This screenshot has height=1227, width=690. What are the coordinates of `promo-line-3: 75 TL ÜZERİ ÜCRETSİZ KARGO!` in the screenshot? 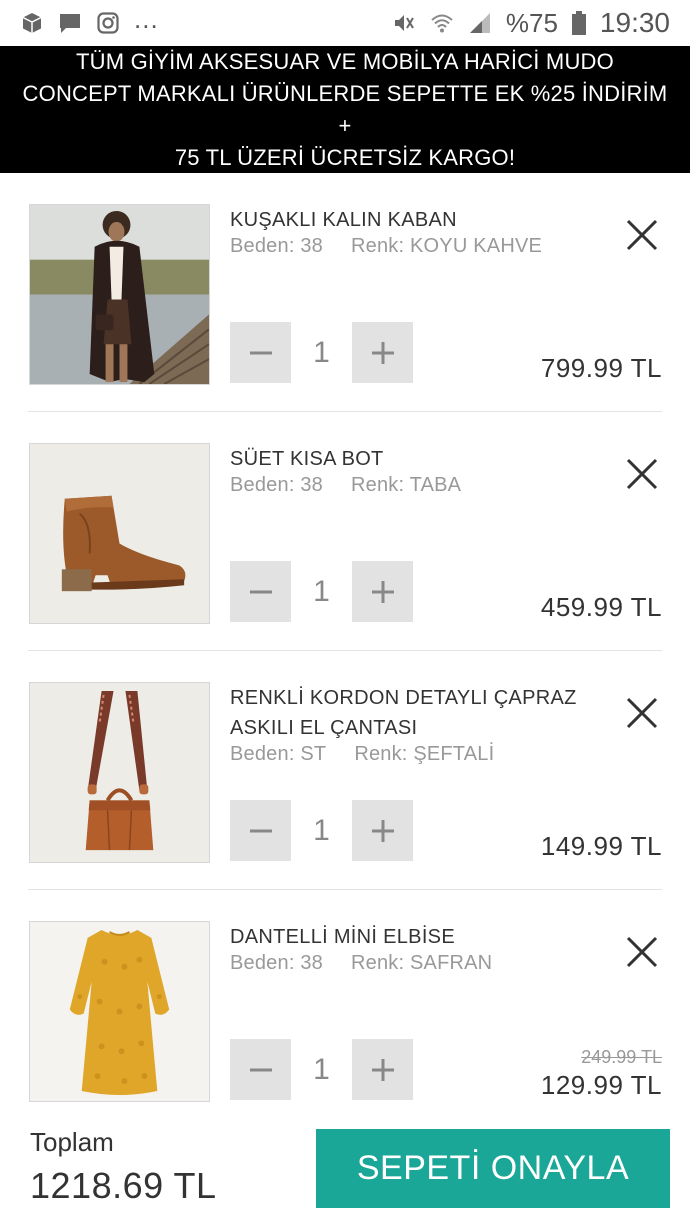 It's located at (345, 157).